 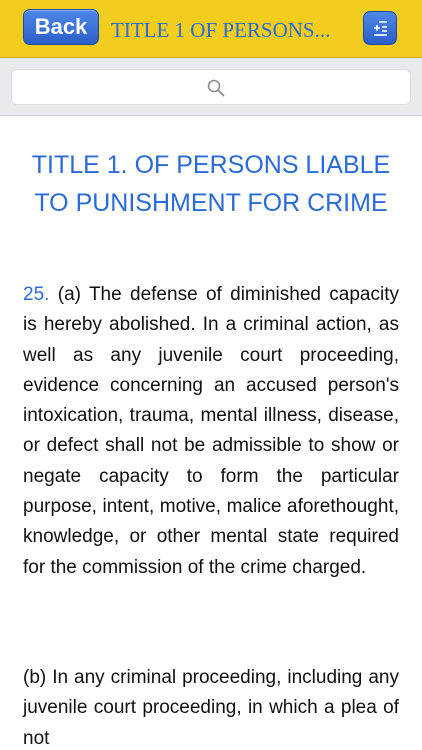 I want to click on back-button: Back, so click(x=61, y=27).